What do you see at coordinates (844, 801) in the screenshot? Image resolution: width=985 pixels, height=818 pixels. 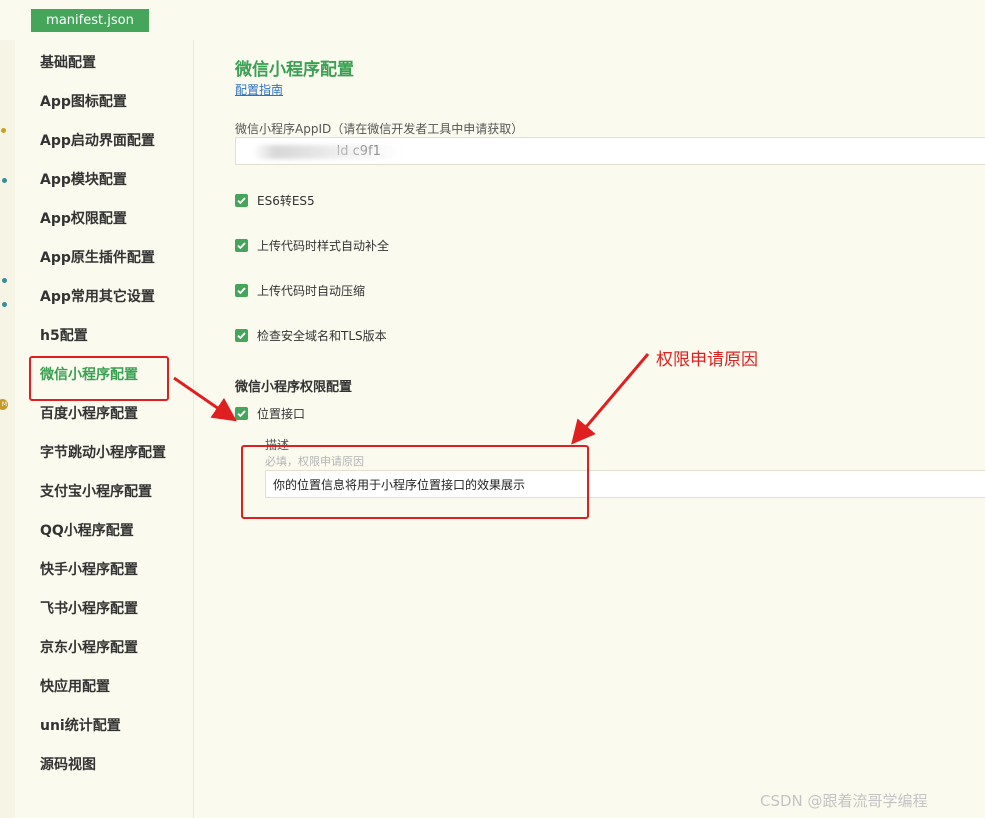 I see `watermark: CSDN @跟着流哥学编程` at bounding box center [844, 801].